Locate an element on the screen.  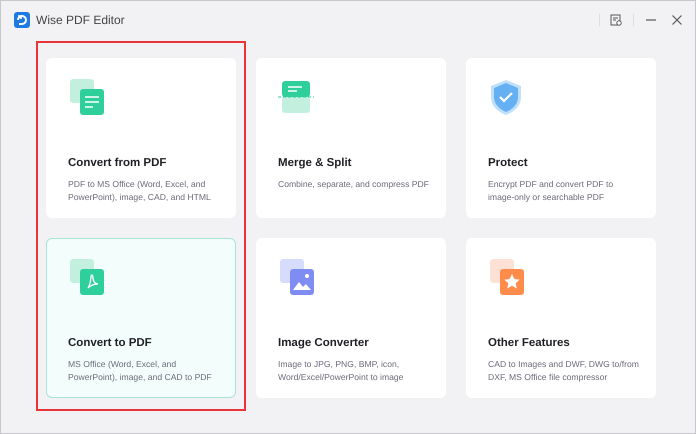
card-title: Merge & Split is located at coordinates (315, 163).